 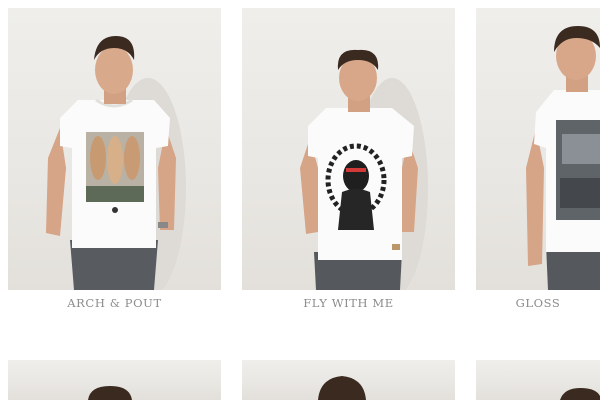 I want to click on product-name-label: ARCH & POUT, so click(x=114, y=303).